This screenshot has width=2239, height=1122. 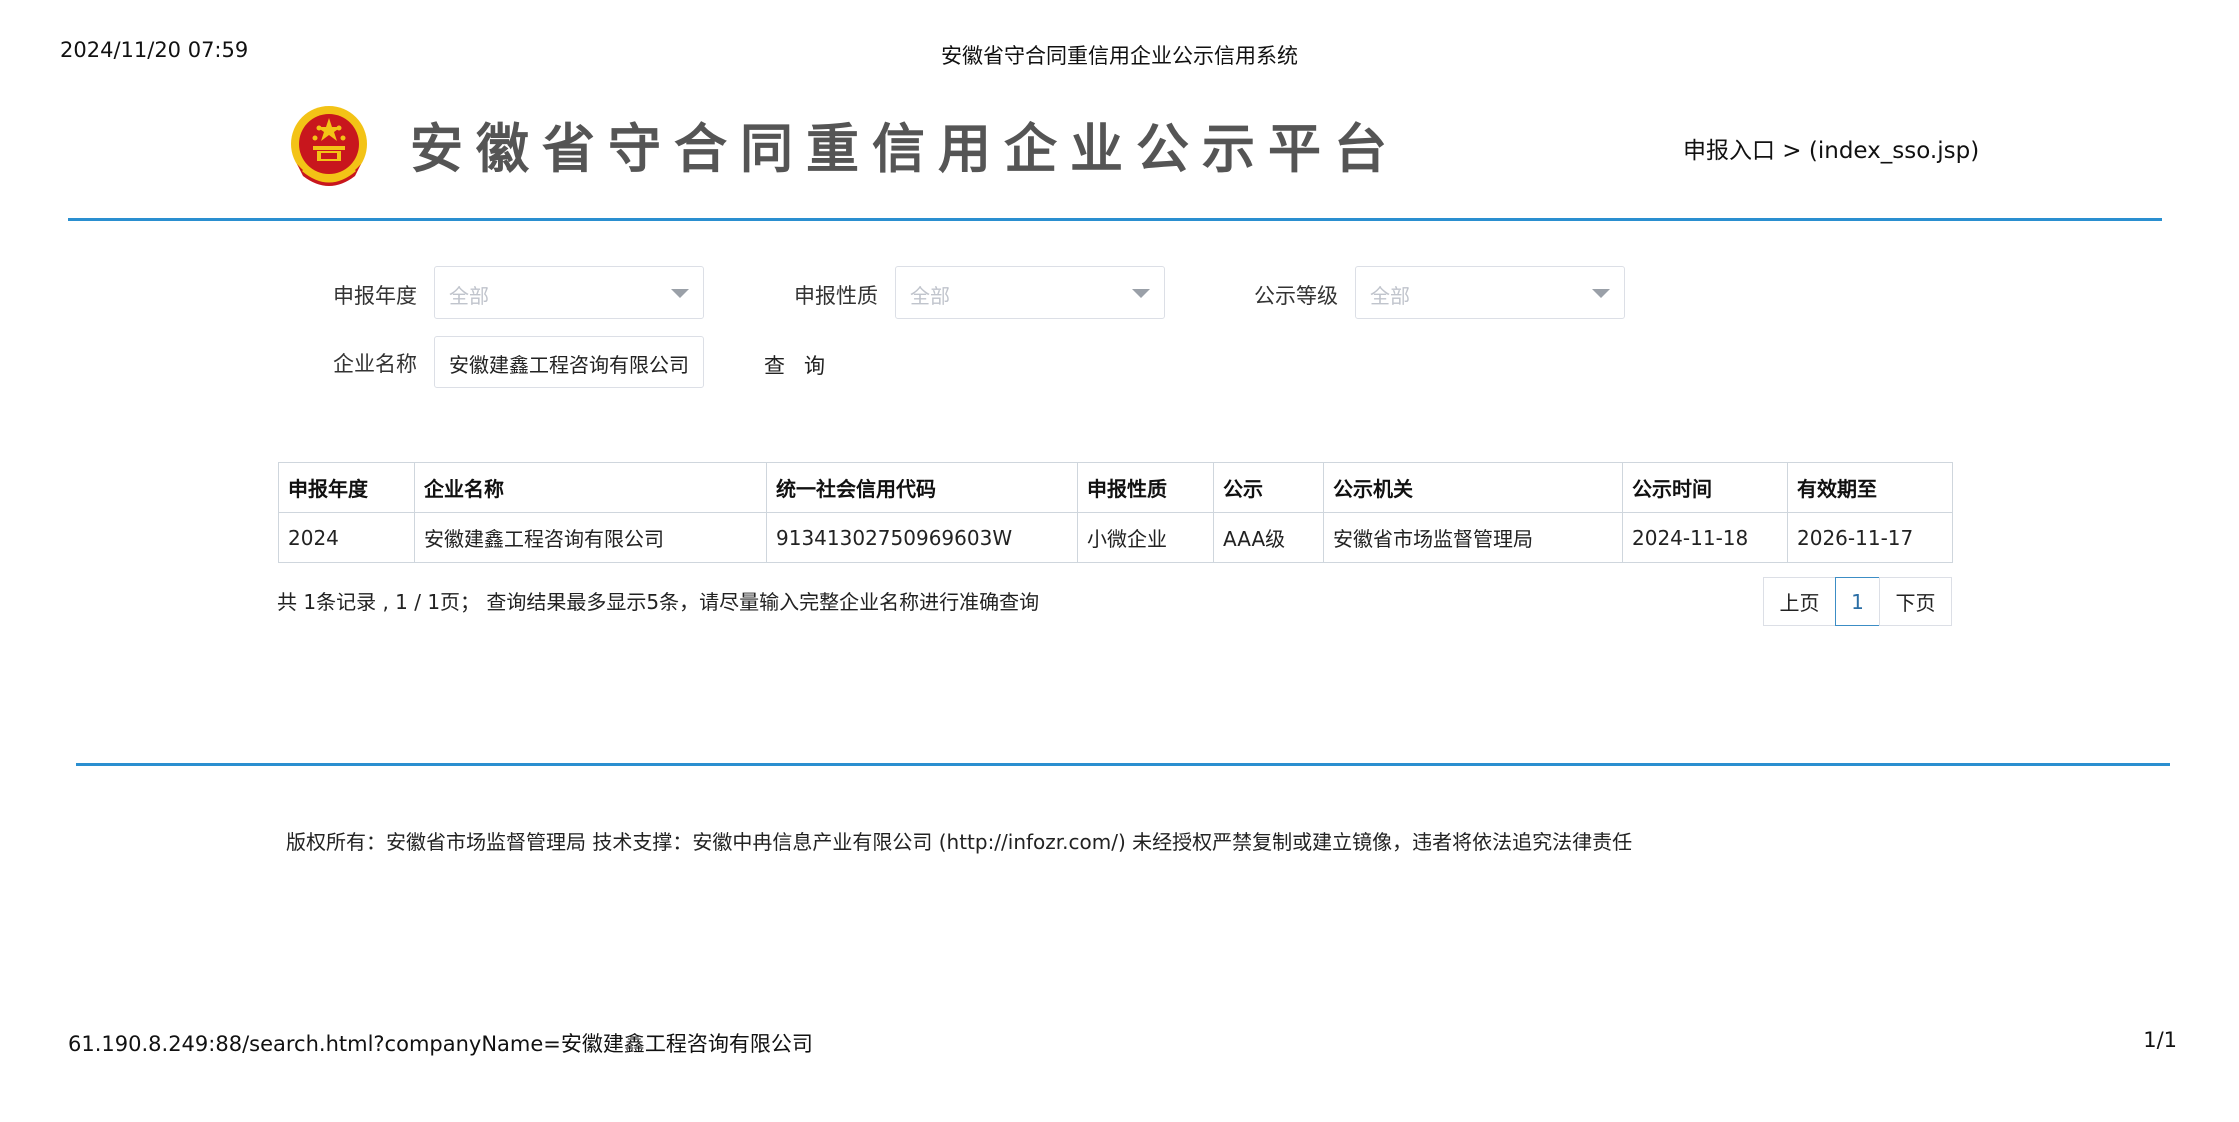 I want to click on year-select: 全部, so click(x=569, y=292).